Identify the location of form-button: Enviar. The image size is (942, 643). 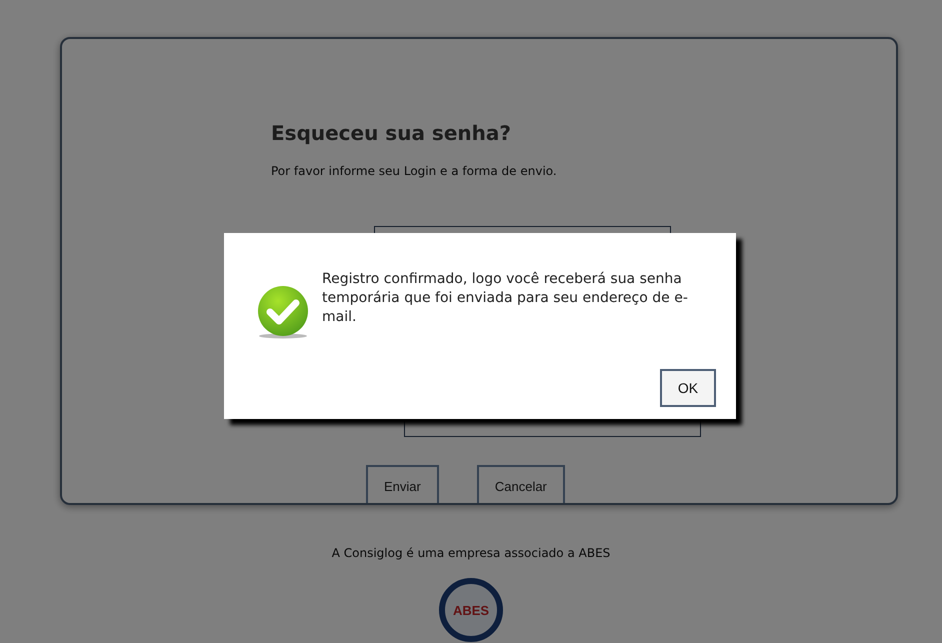
(402, 484).